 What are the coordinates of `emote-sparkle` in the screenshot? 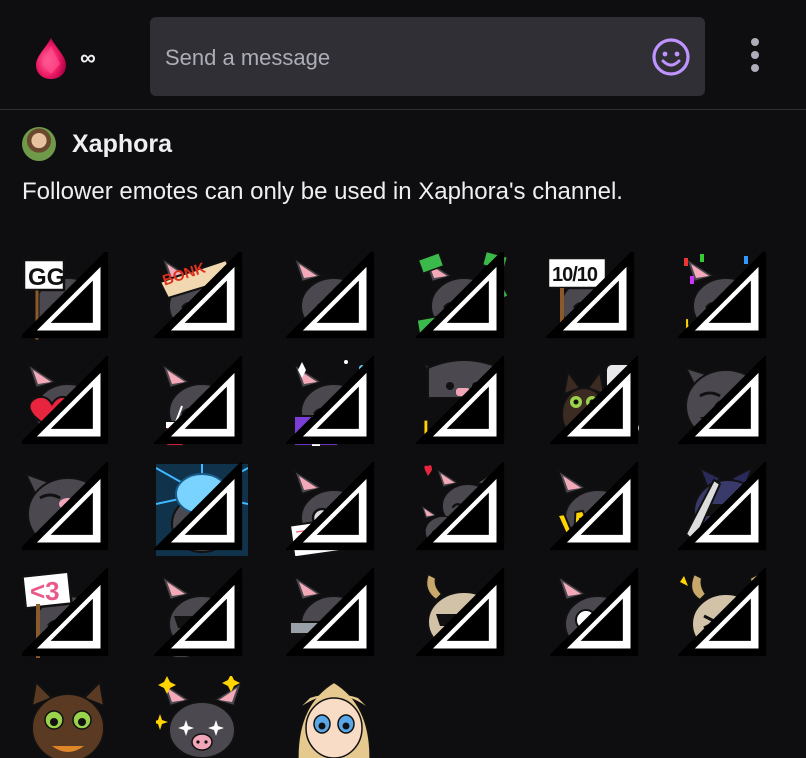 It's located at (202, 717).